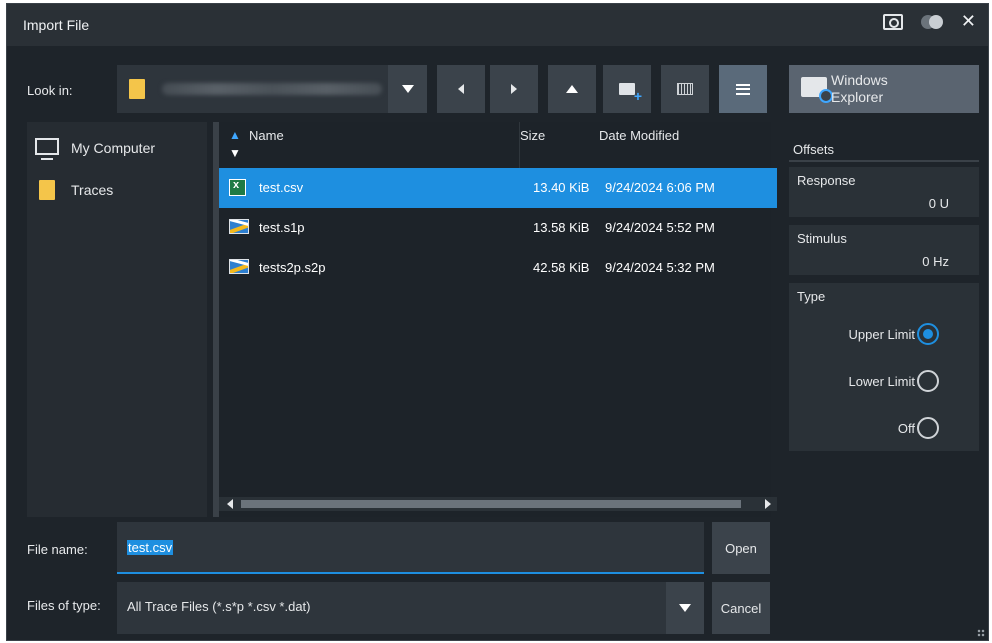 The height and width of the screenshot is (643, 992). What do you see at coordinates (892, 22) in the screenshot?
I see `camera-icon` at bounding box center [892, 22].